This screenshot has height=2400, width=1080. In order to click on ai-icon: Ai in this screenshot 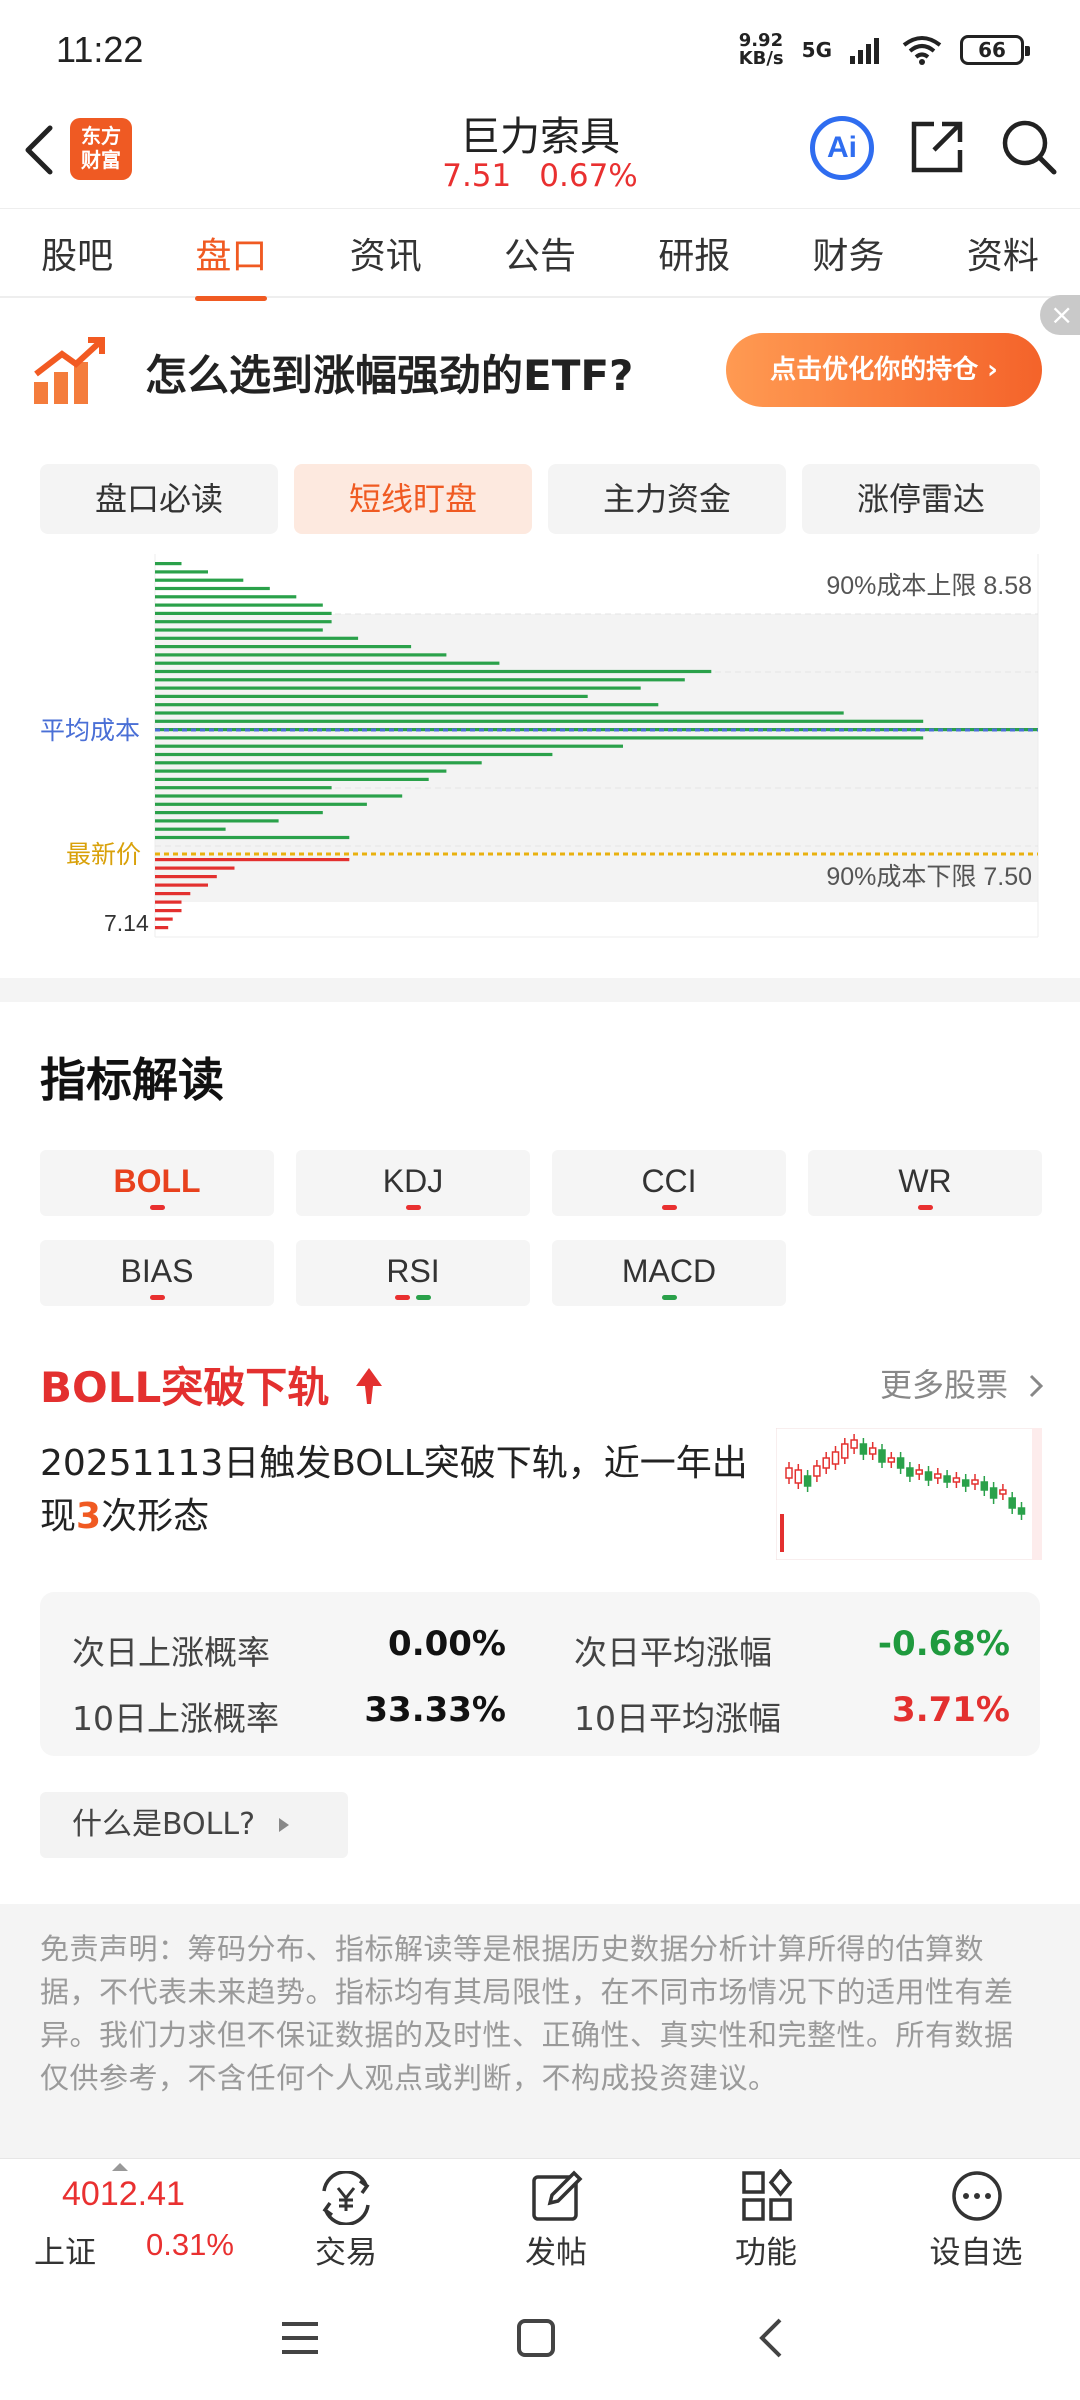, I will do `click(842, 147)`.